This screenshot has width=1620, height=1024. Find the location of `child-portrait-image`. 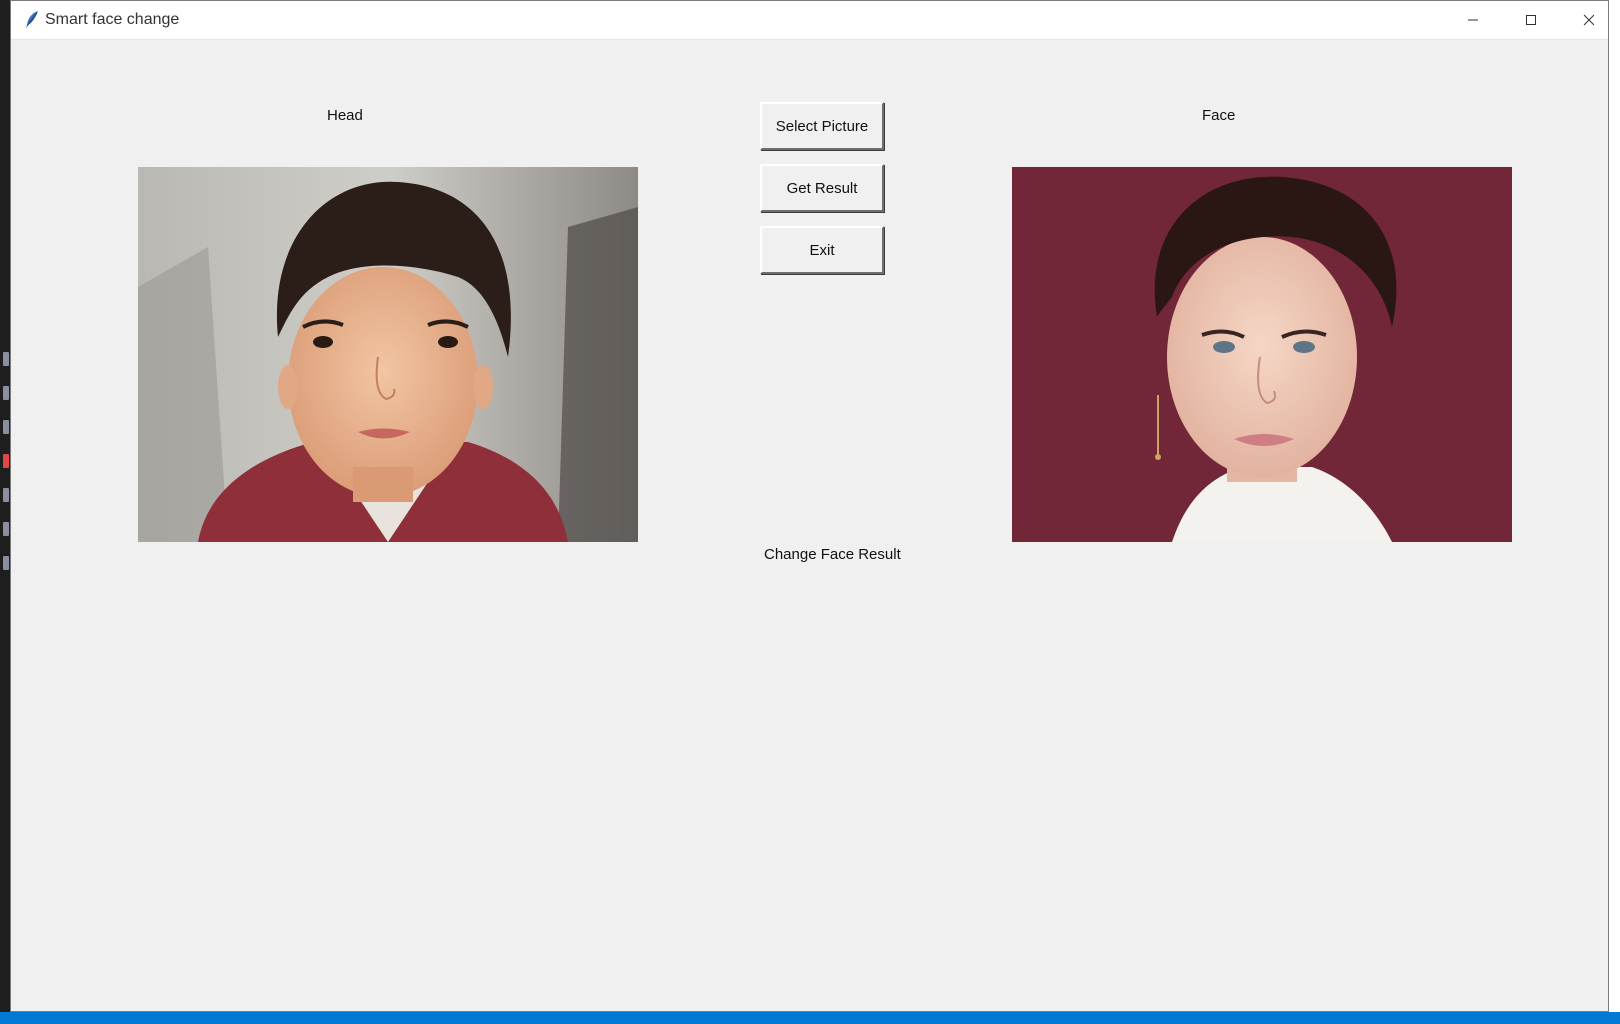

child-portrait-image is located at coordinates (388, 354).